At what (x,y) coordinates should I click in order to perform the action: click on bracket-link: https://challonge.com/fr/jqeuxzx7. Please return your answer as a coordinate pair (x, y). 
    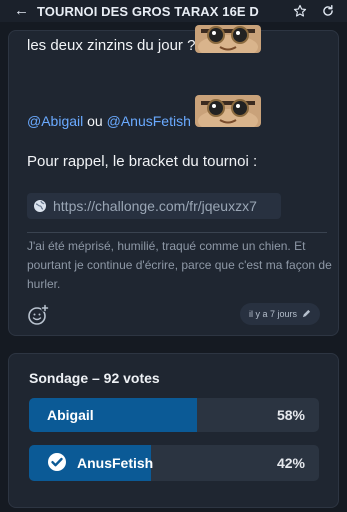
    Looking at the image, I should click on (154, 206).